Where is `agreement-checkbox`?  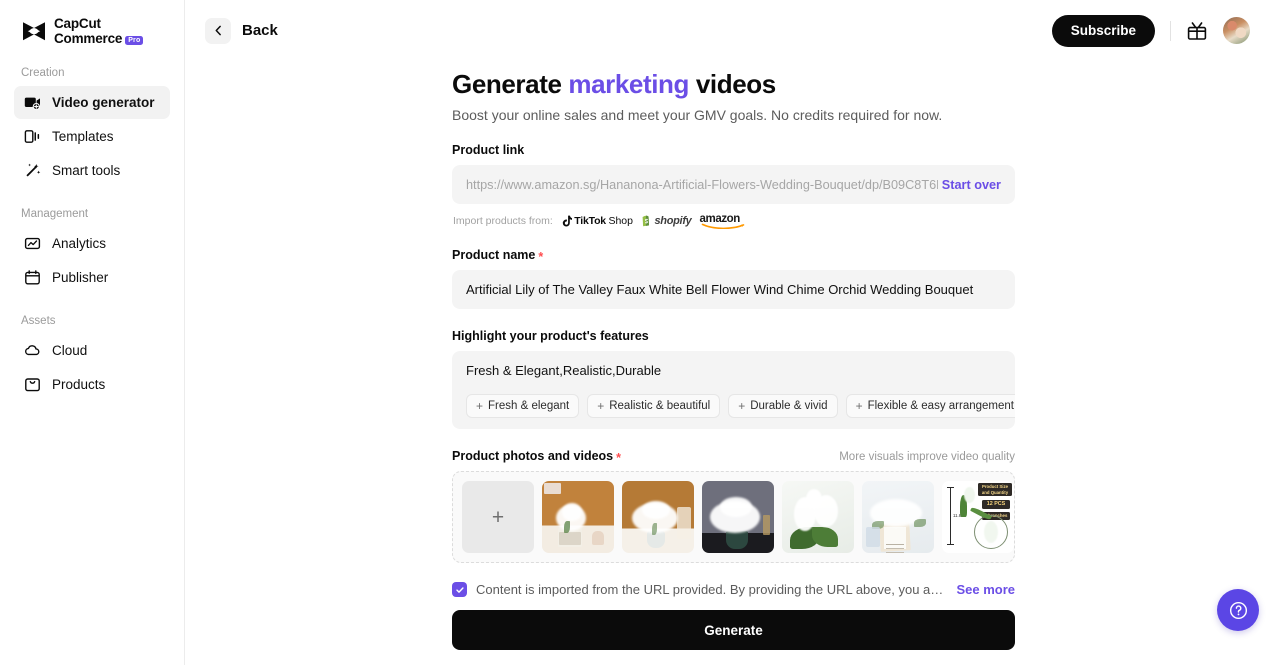
agreement-checkbox is located at coordinates (459, 590).